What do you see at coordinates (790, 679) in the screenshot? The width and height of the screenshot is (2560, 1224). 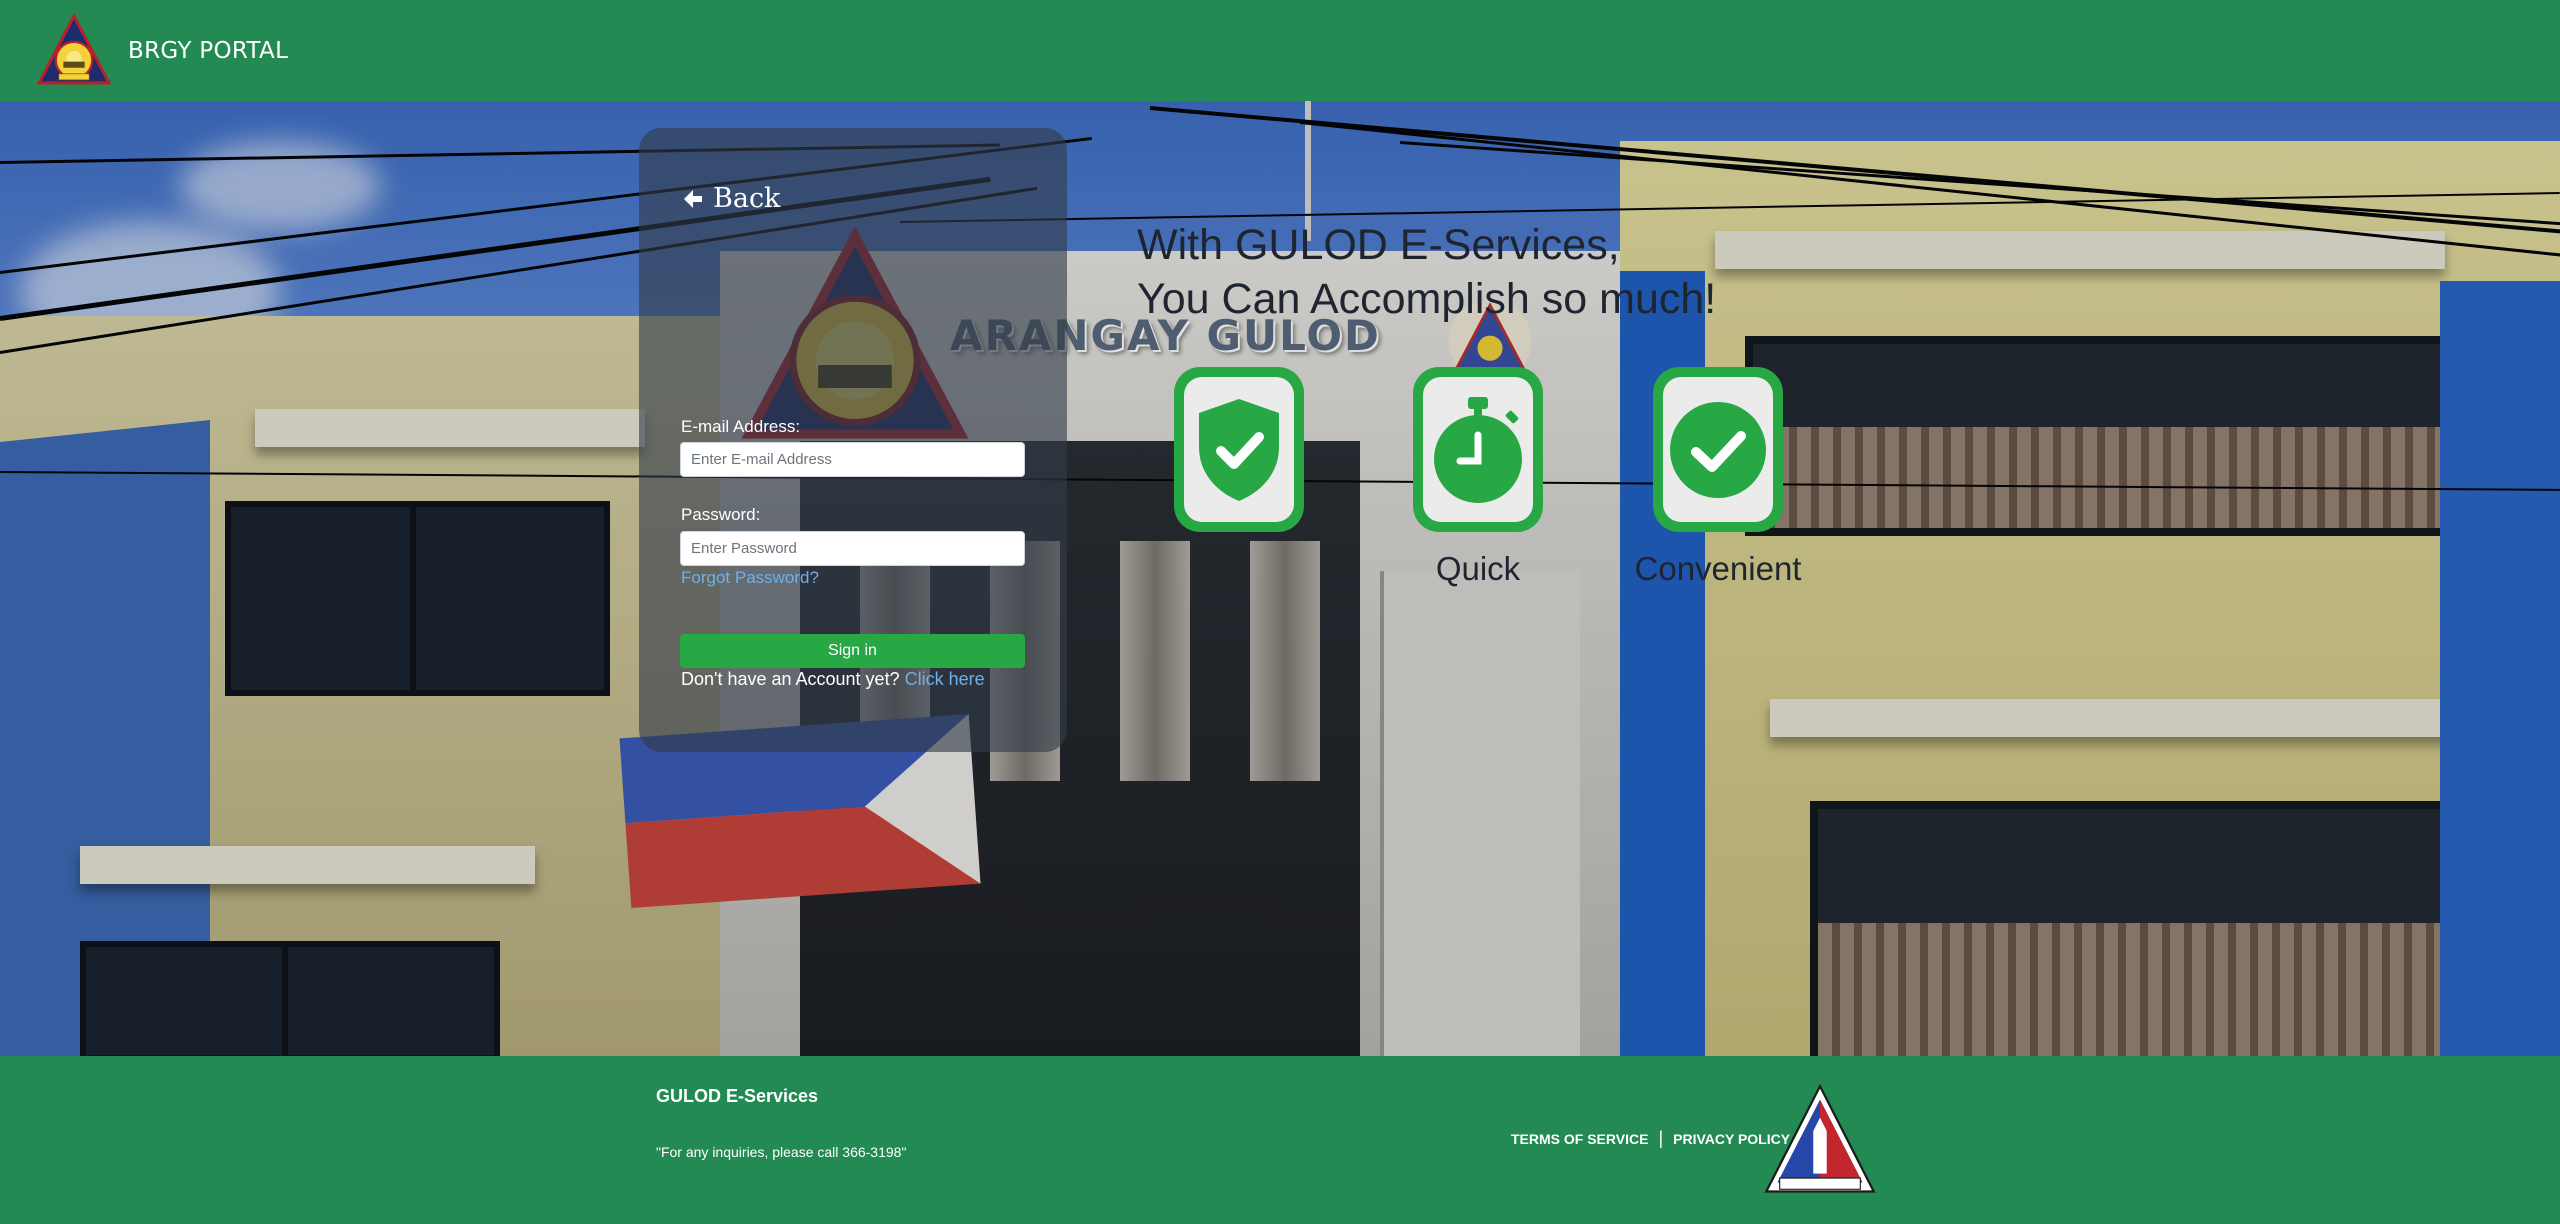 I see `register-prompt-text: Don't have an Account yet?` at bounding box center [790, 679].